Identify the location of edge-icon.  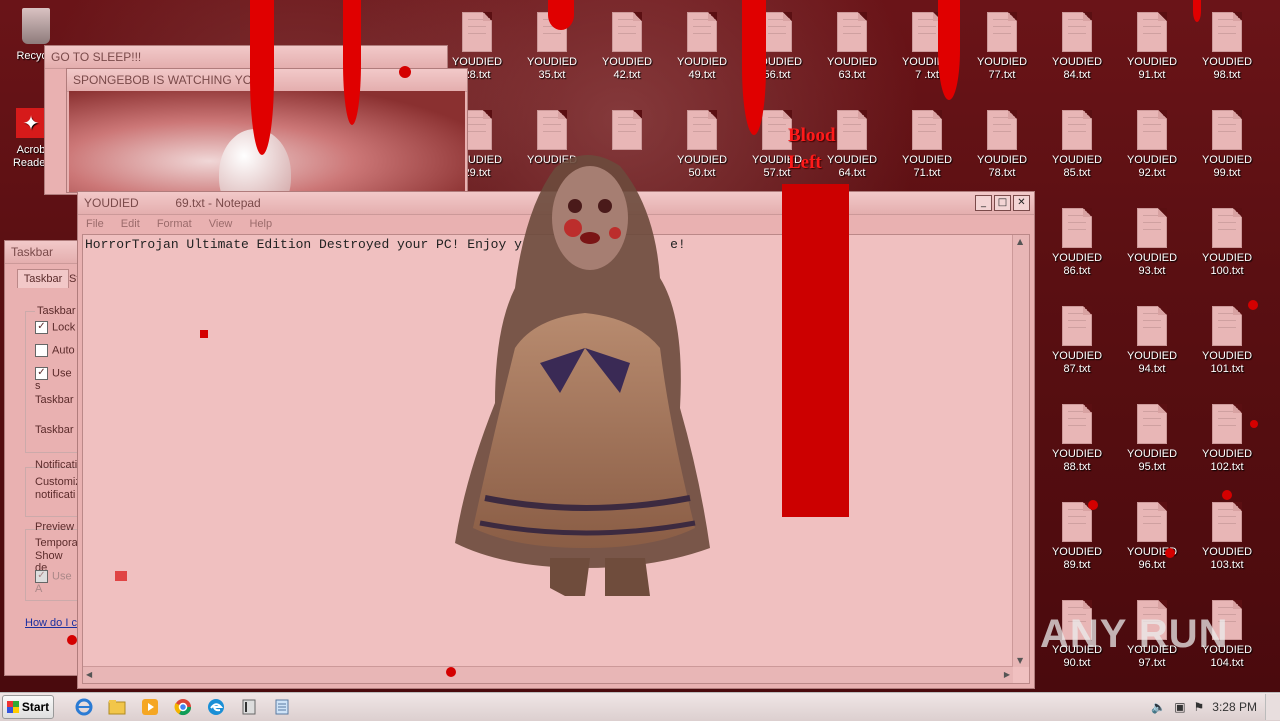
(216, 707).